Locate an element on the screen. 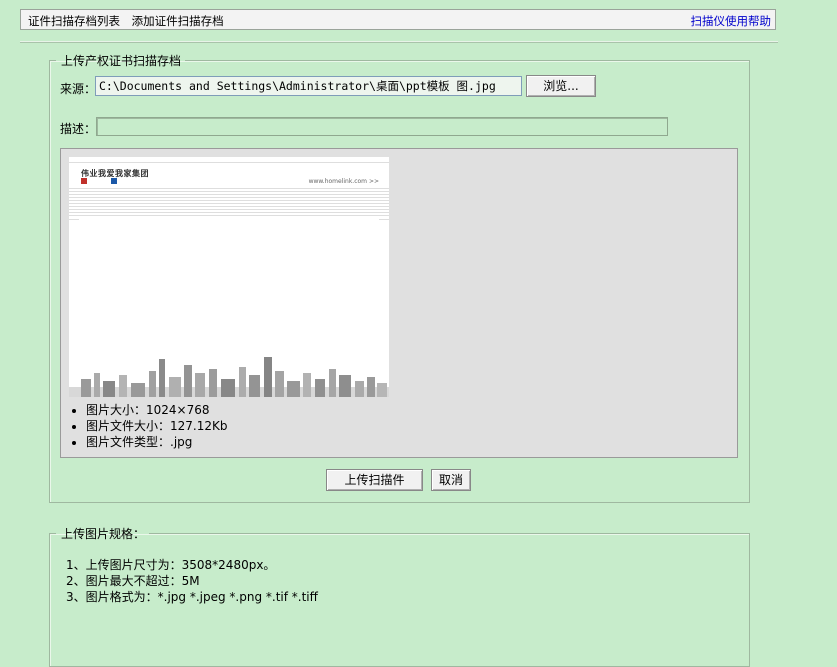 The width and height of the screenshot is (837, 667). description-input is located at coordinates (382, 126).